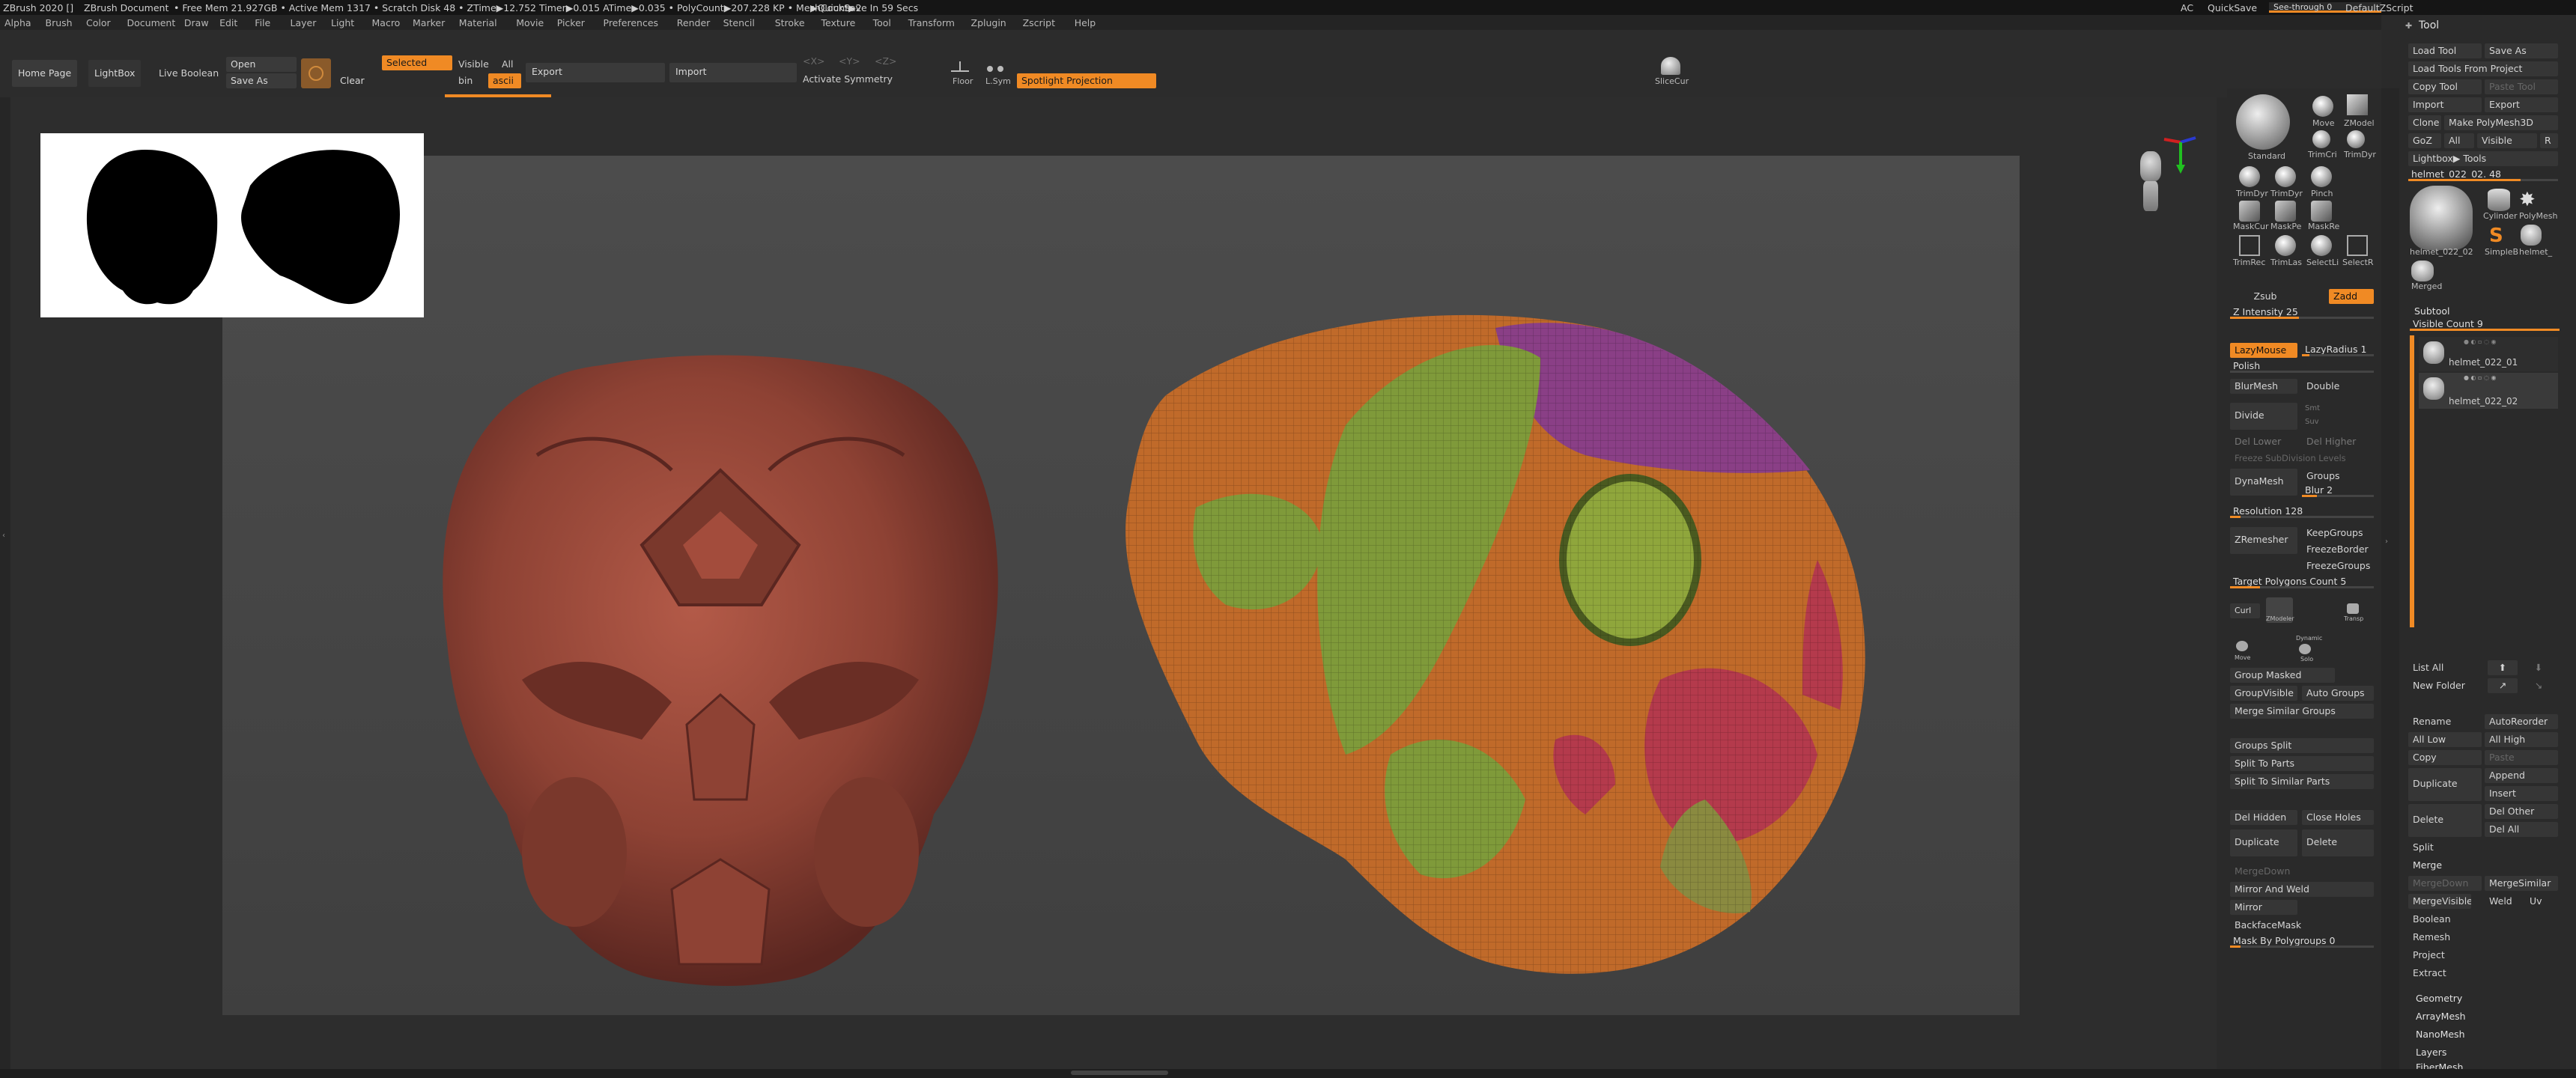 This screenshot has width=2576, height=1078. What do you see at coordinates (2263, 482) in the screenshot?
I see `dynamesh-button: DynaMesh` at bounding box center [2263, 482].